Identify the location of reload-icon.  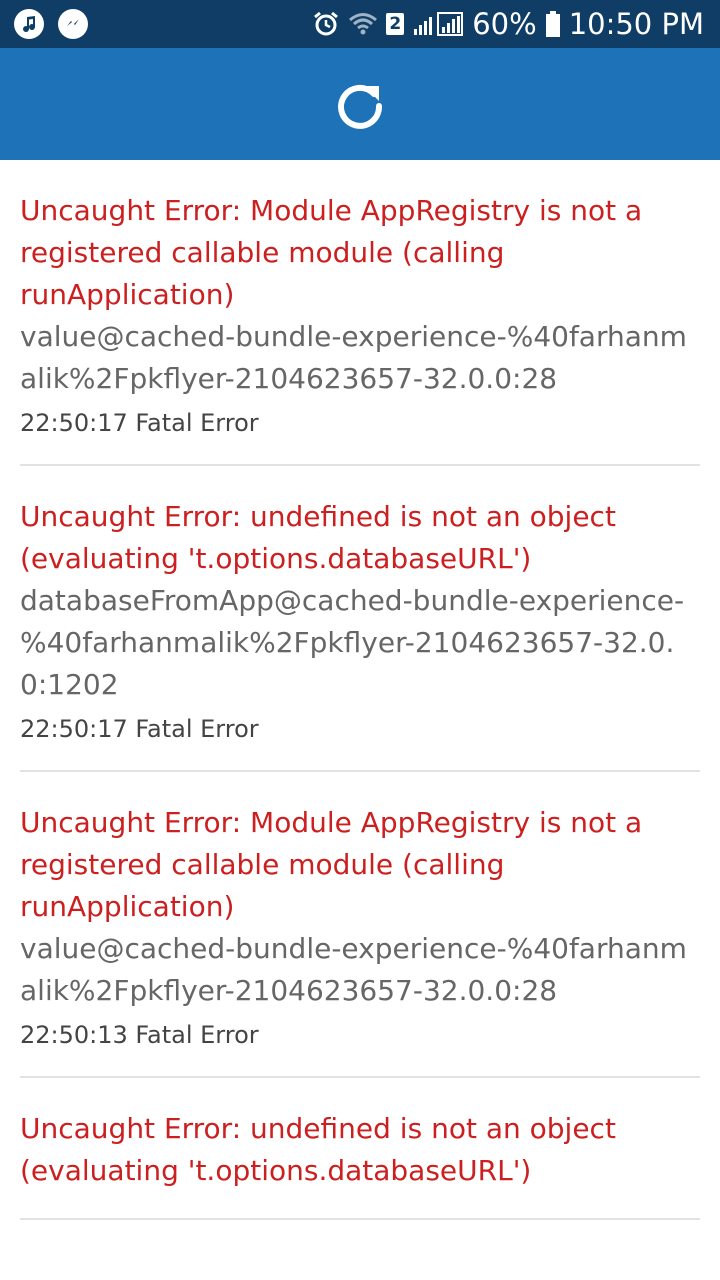
(360, 106).